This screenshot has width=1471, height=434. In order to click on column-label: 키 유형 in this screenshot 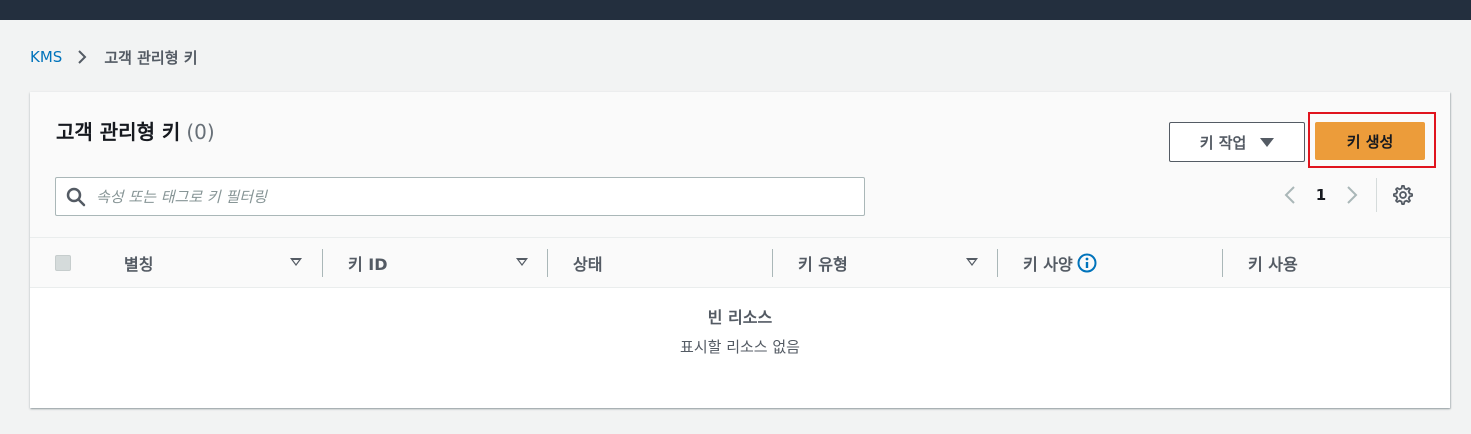, I will do `click(823, 264)`.